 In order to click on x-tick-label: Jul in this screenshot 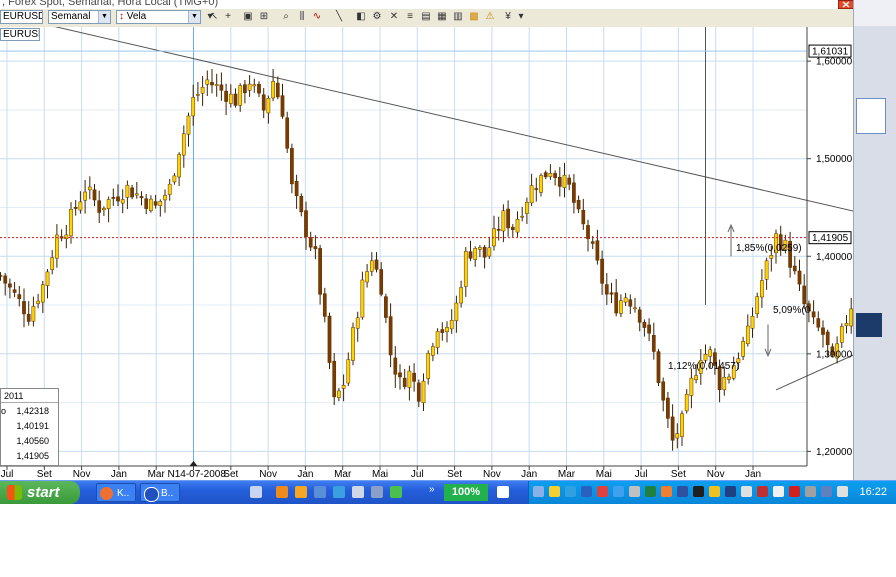, I will do `click(641, 474)`.